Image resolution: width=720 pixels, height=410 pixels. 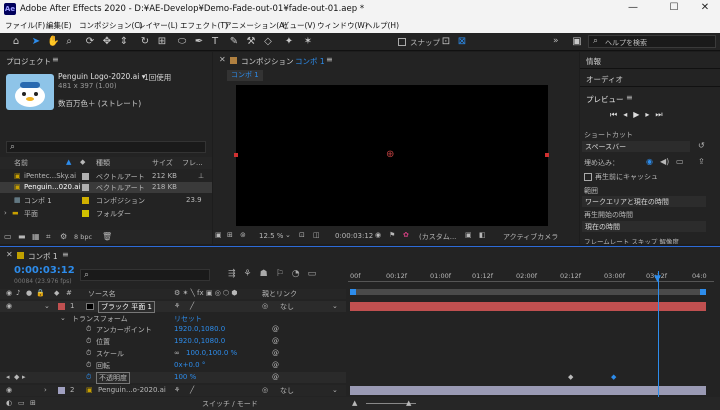 I want to click on menu-file: ファイル(F), so click(x=25, y=25).